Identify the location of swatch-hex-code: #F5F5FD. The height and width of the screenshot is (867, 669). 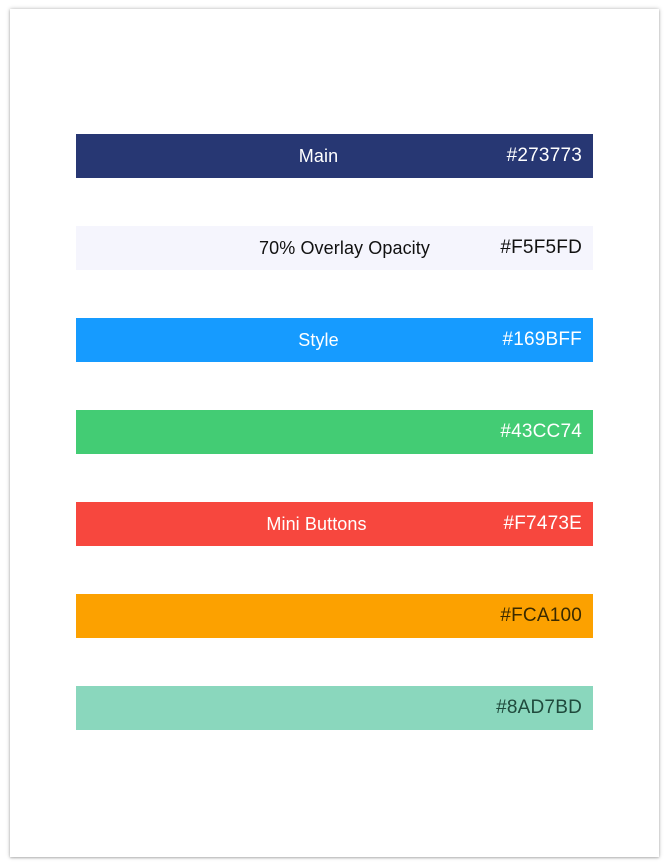
(541, 247).